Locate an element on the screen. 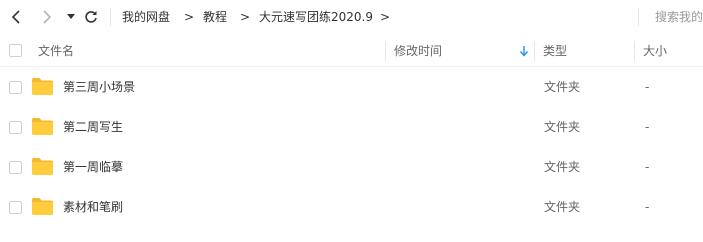 This screenshot has height=242, width=703. table-header: 文件名 修改时间 类型 大小 is located at coordinates (351, 51).